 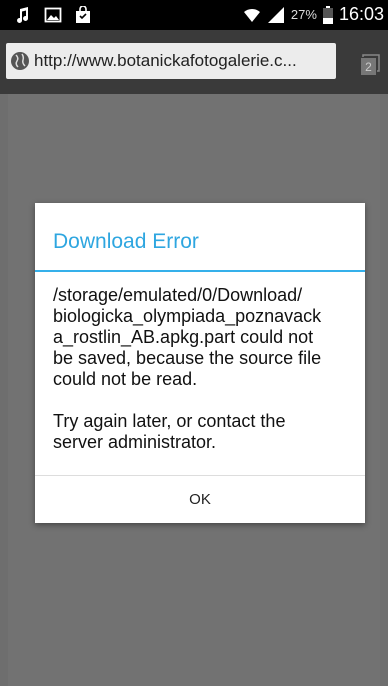 I want to click on dialog-title-divider, so click(x=200, y=271).